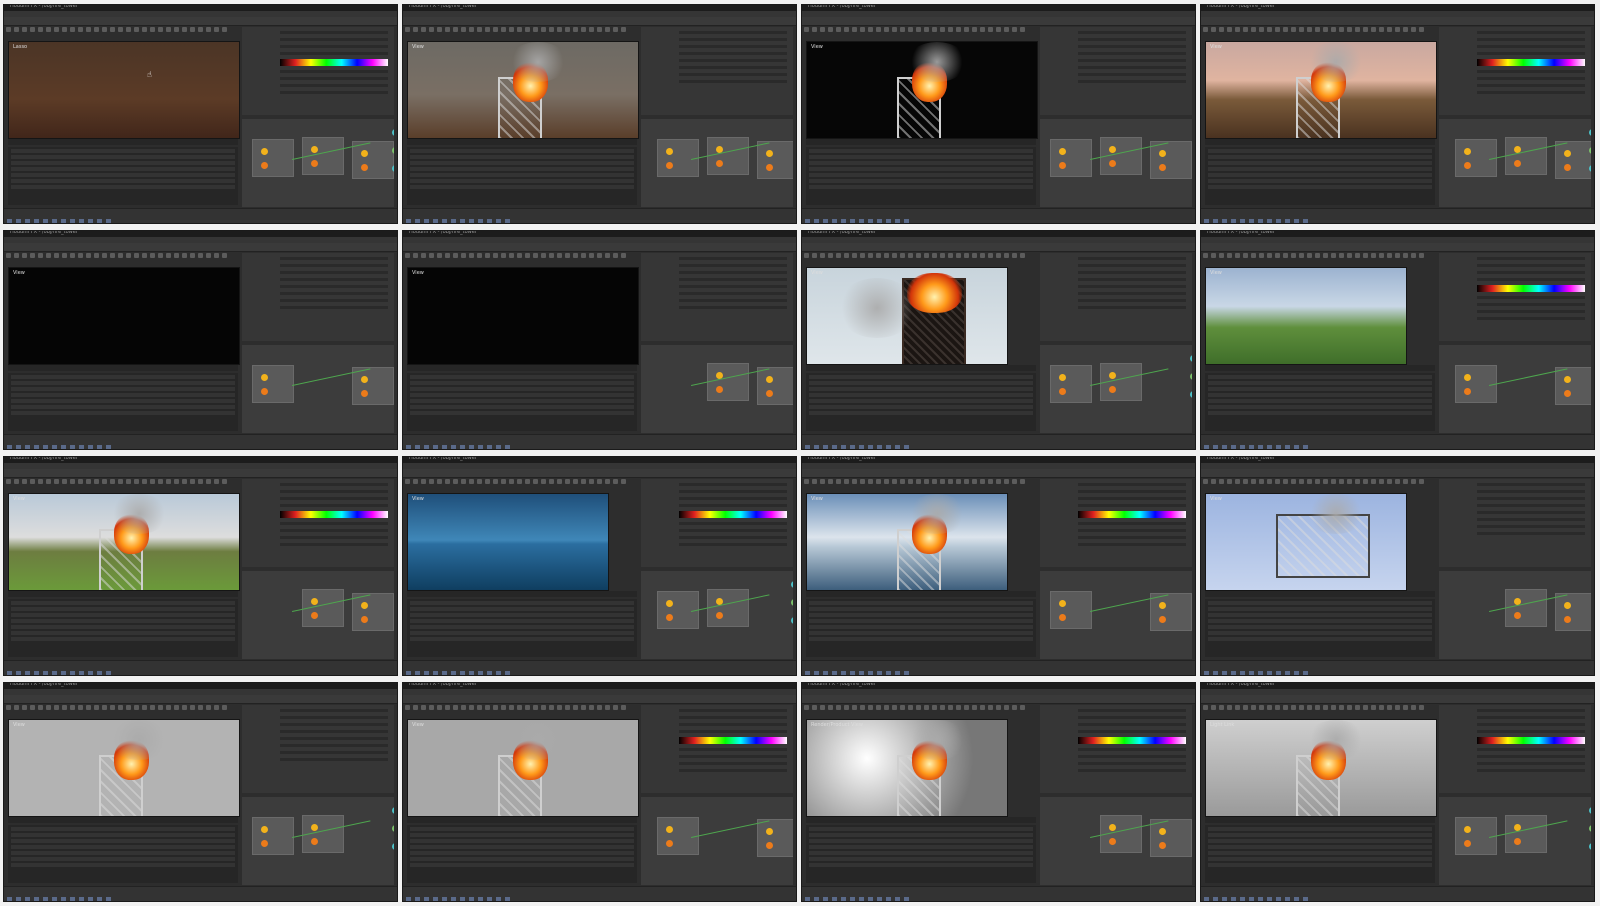 The height and width of the screenshot is (906, 1600). What do you see at coordinates (907, 542) in the screenshot?
I see `scene-viewer: View` at bounding box center [907, 542].